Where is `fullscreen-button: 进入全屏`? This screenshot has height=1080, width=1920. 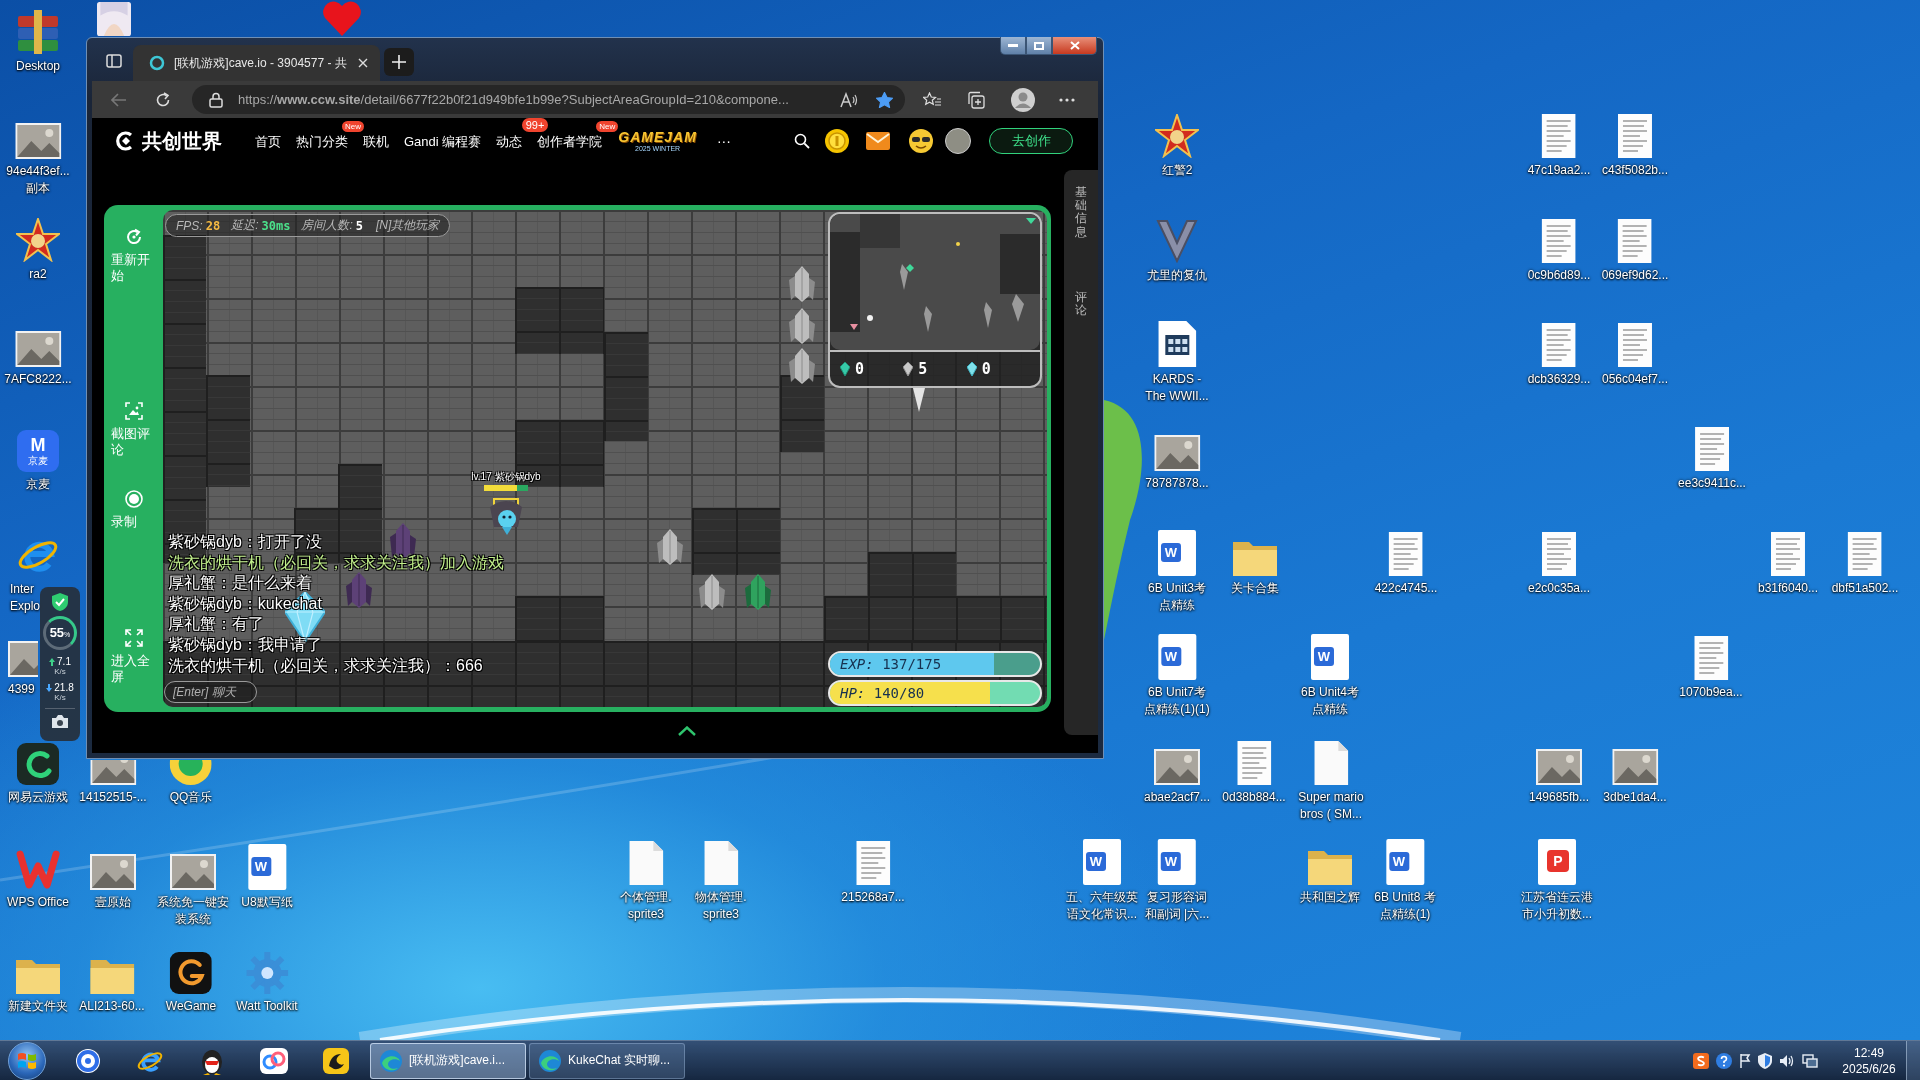 fullscreen-button: 进入全屏 is located at coordinates (133, 657).